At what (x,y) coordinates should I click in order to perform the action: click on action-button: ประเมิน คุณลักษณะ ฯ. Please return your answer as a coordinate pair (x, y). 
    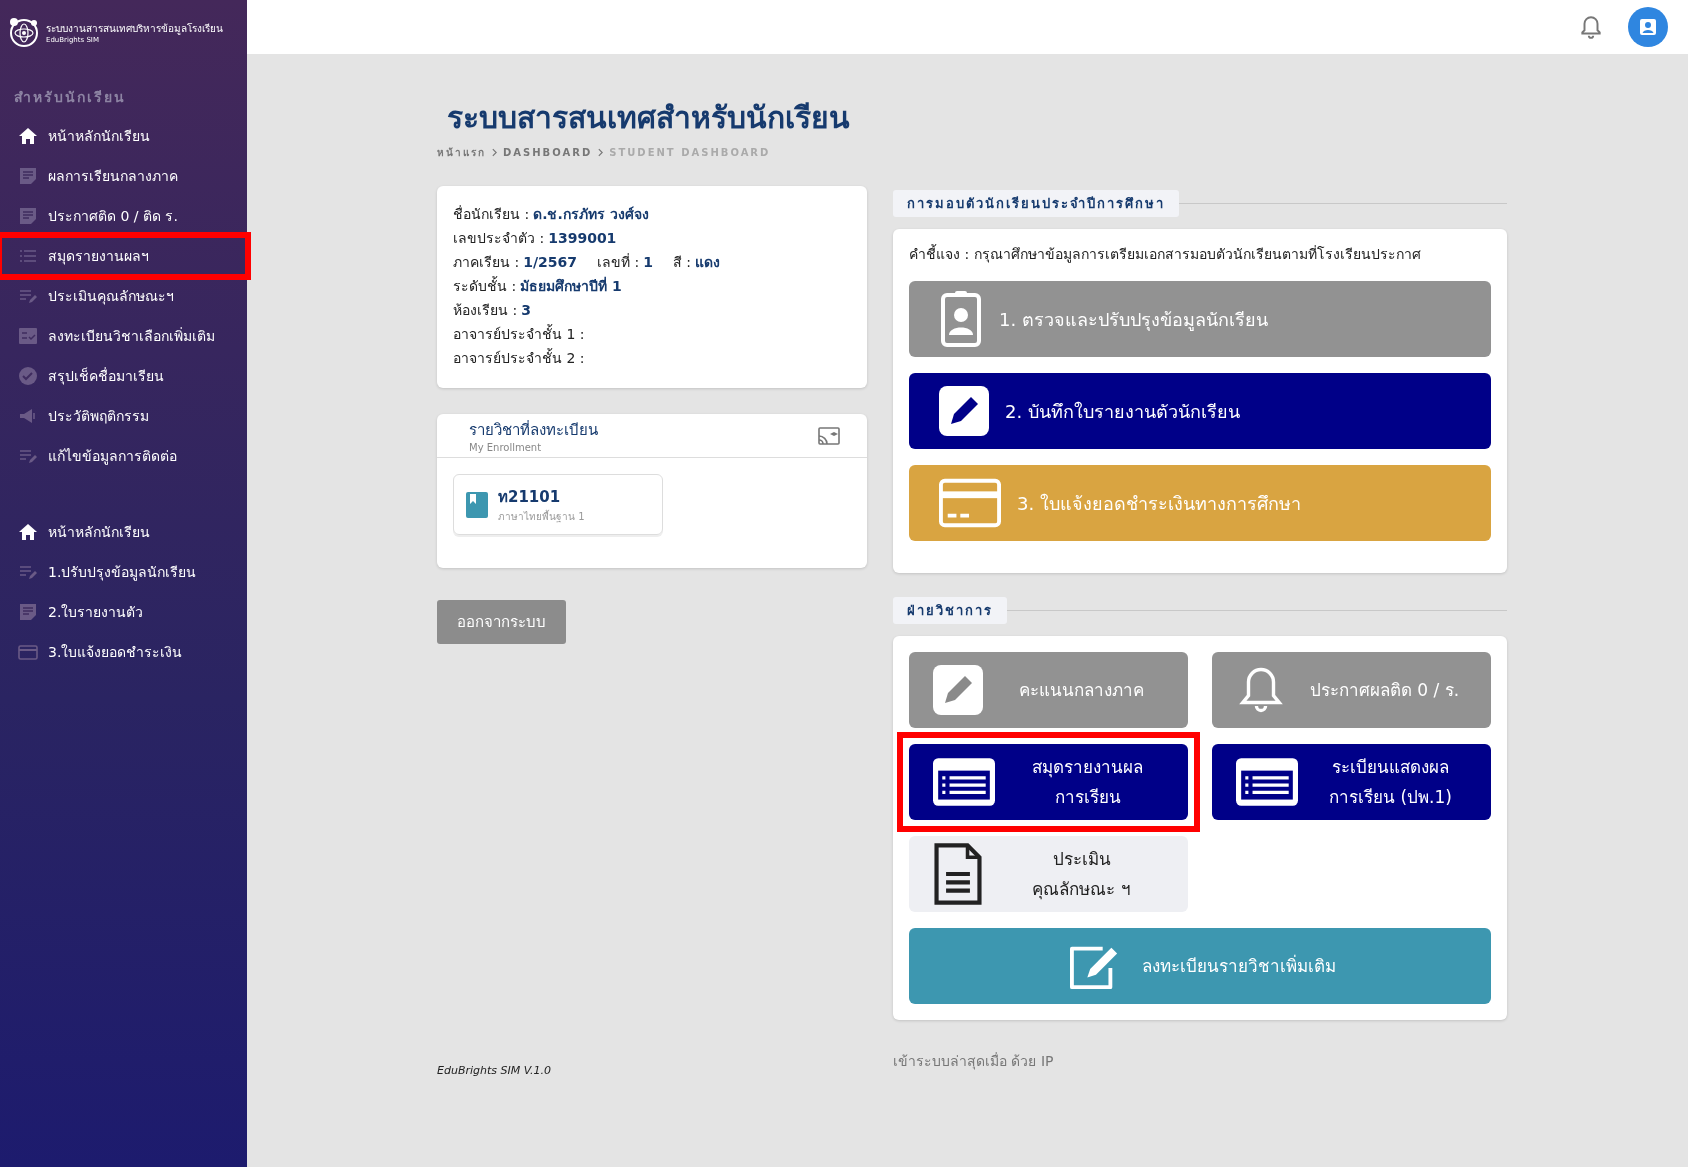
    Looking at the image, I should click on (1048, 874).